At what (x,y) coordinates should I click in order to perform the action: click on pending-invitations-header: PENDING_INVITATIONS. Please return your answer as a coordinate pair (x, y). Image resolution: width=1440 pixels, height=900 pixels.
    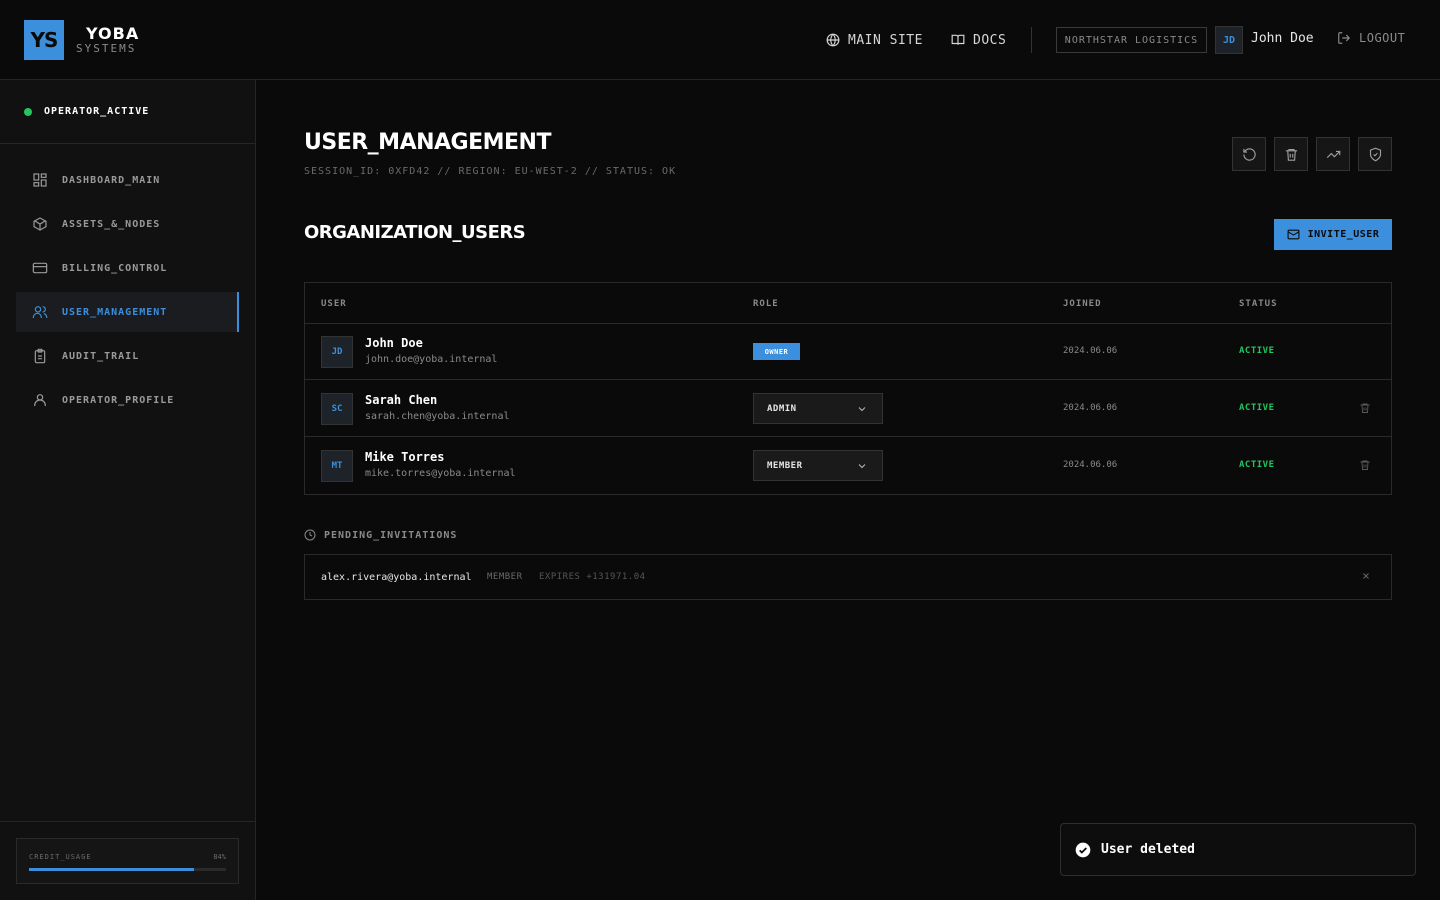
    Looking at the image, I should click on (380, 535).